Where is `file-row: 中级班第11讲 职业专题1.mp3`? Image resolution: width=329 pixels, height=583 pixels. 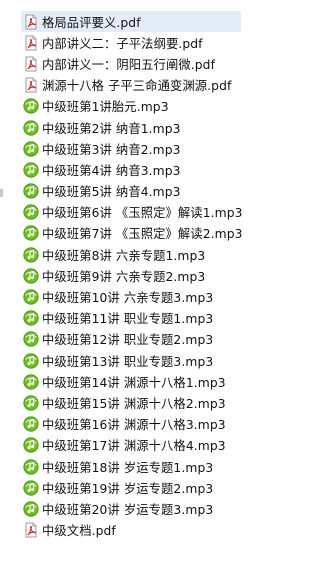 file-row: 中级班第11讲 职业专题1.mp3 is located at coordinates (171, 318).